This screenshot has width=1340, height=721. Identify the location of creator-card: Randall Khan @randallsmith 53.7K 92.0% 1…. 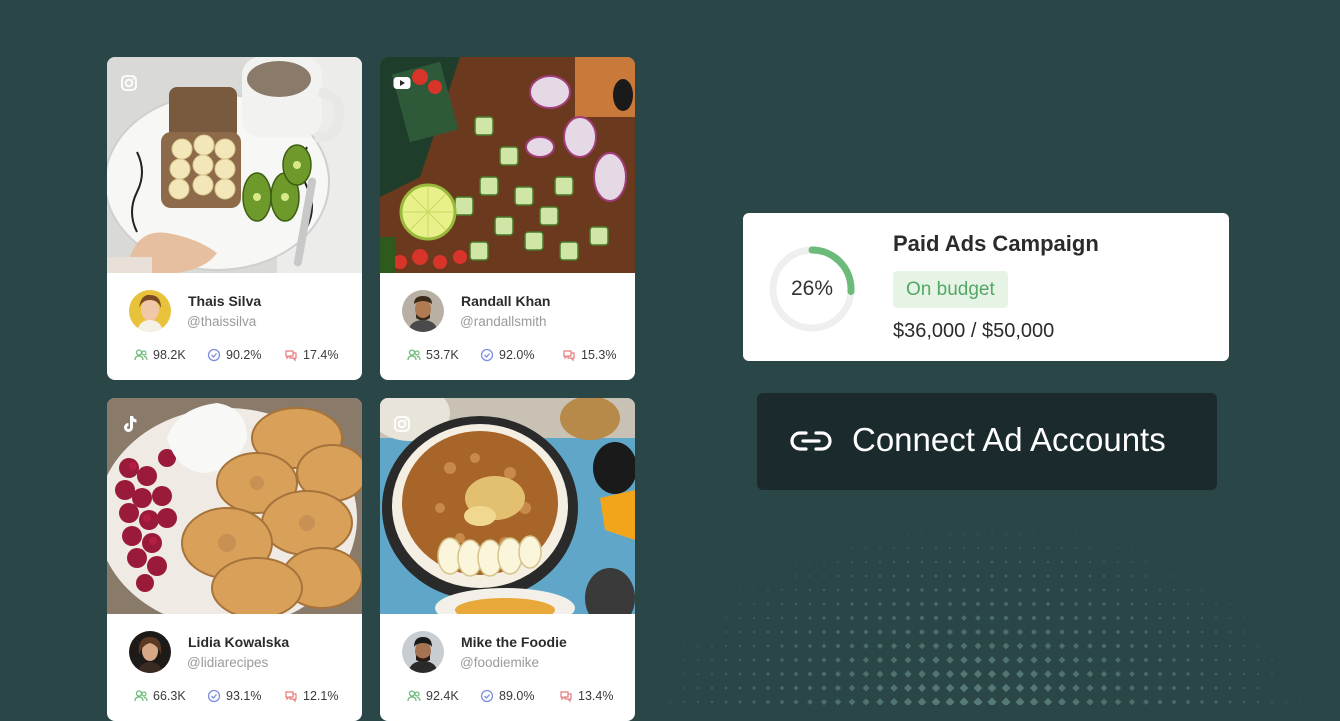
(507, 218).